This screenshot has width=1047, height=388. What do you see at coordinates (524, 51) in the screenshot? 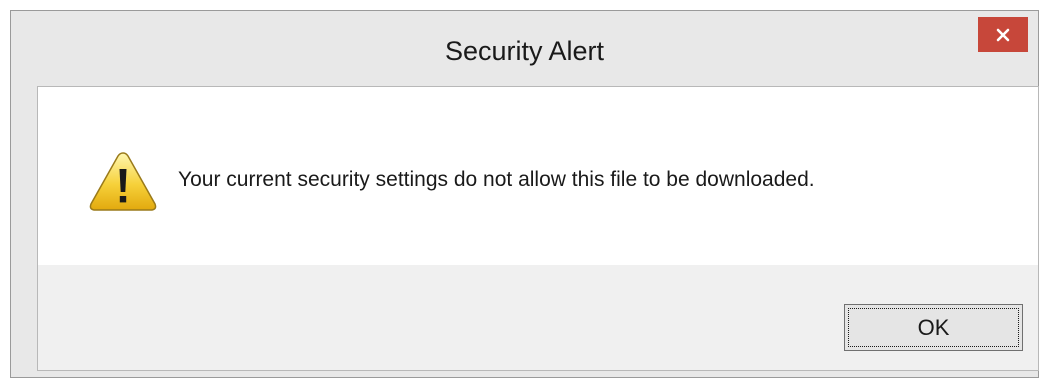
I see `dialog-title: Security Alert` at bounding box center [524, 51].